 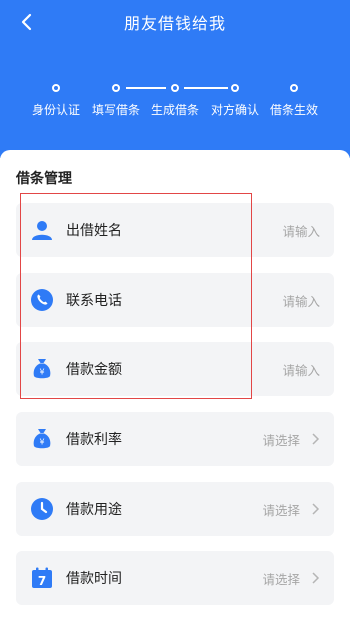 I want to click on interest-rate-select: ¥ 借款利率 请选择, so click(x=175, y=439).